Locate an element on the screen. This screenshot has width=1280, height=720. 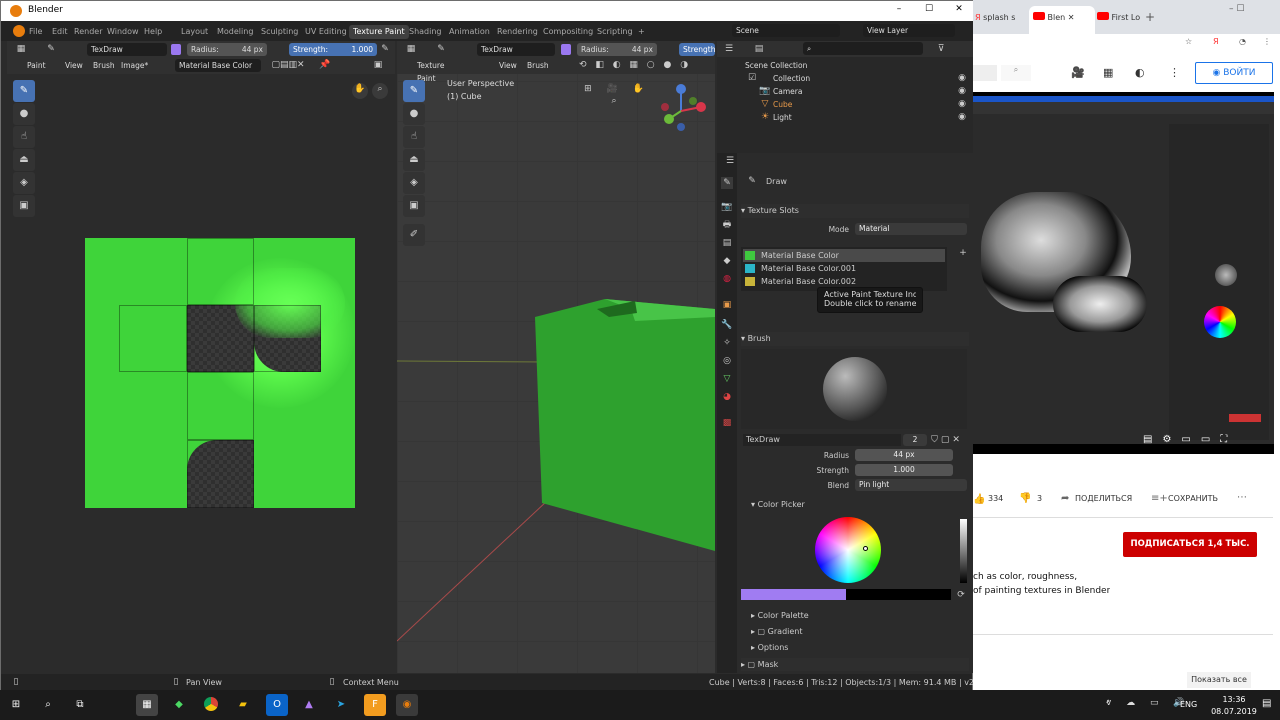
world-tab-icon: ◍ is located at coordinates (727, 279).